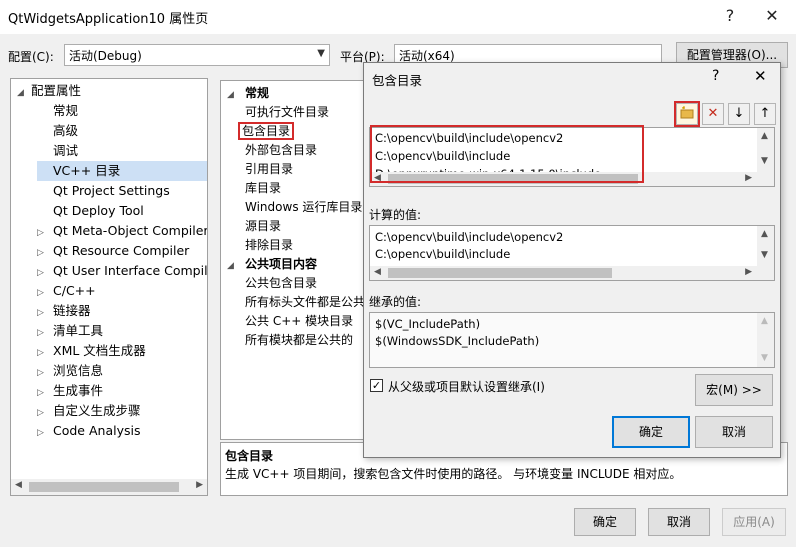  Describe the element at coordinates (104, 487) in the screenshot. I see `tree-scroll-thumb` at that location.